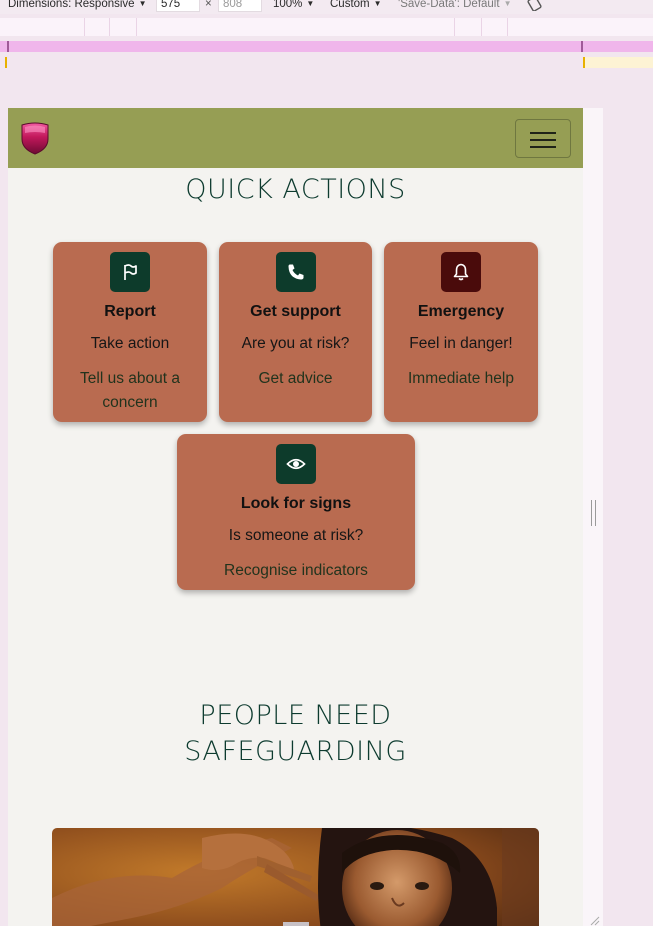 This screenshot has width=653, height=926. Describe the element at coordinates (618, 62) in the screenshot. I see `media-query-bar-range` at that location.